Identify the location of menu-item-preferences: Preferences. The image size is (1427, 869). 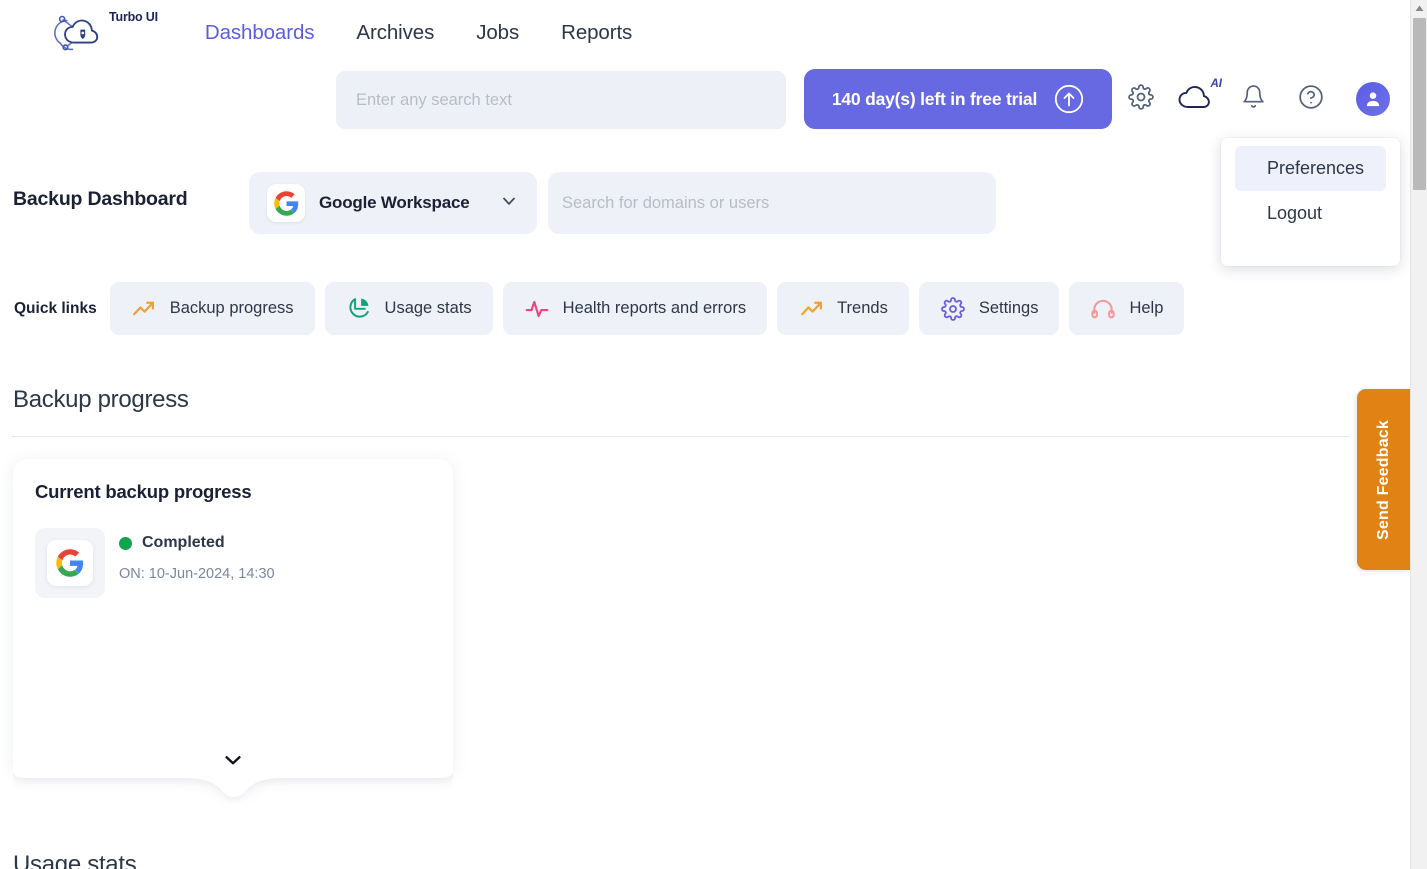
(1310, 168).